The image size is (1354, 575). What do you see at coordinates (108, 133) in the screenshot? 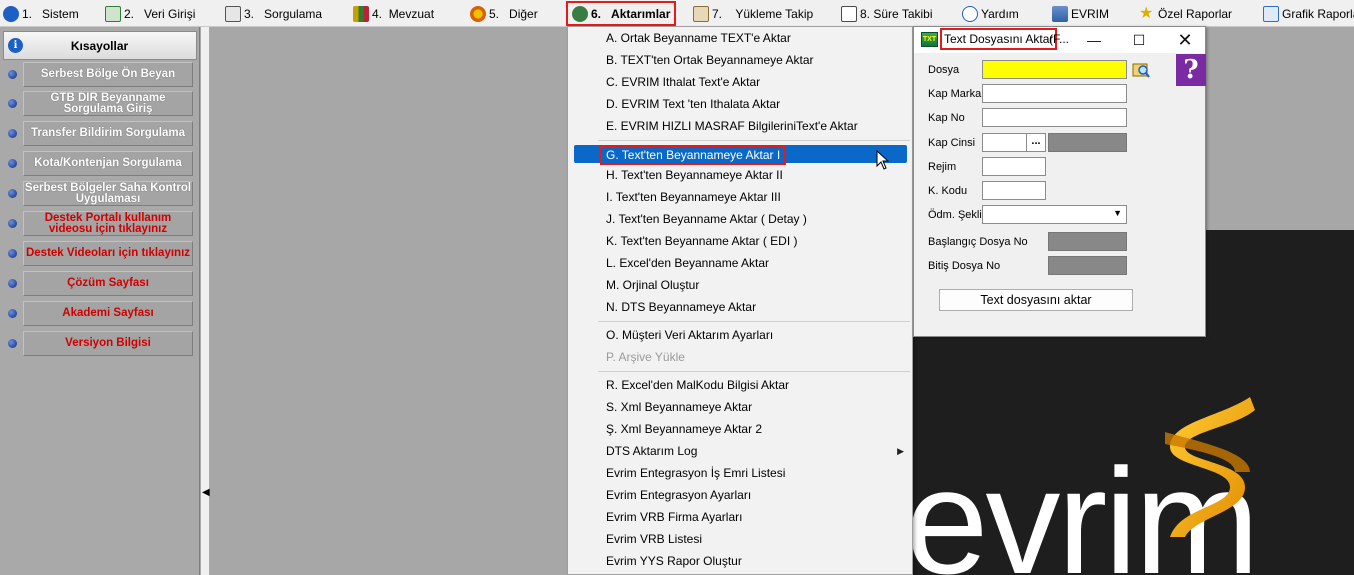
I see `shortcut-button: Transfer Bildirim Sorgulama` at bounding box center [108, 133].